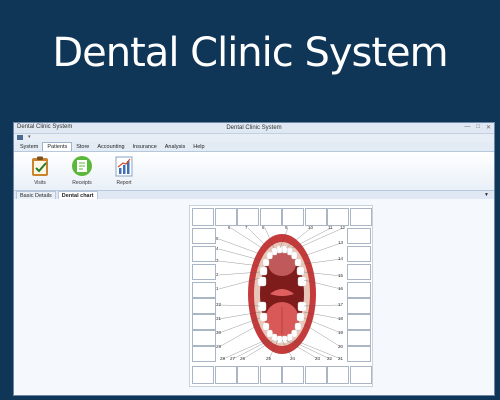 The width and height of the screenshot is (500, 400). What do you see at coordinates (57, 146) in the screenshot?
I see `menu-item-patients: Patients` at bounding box center [57, 146].